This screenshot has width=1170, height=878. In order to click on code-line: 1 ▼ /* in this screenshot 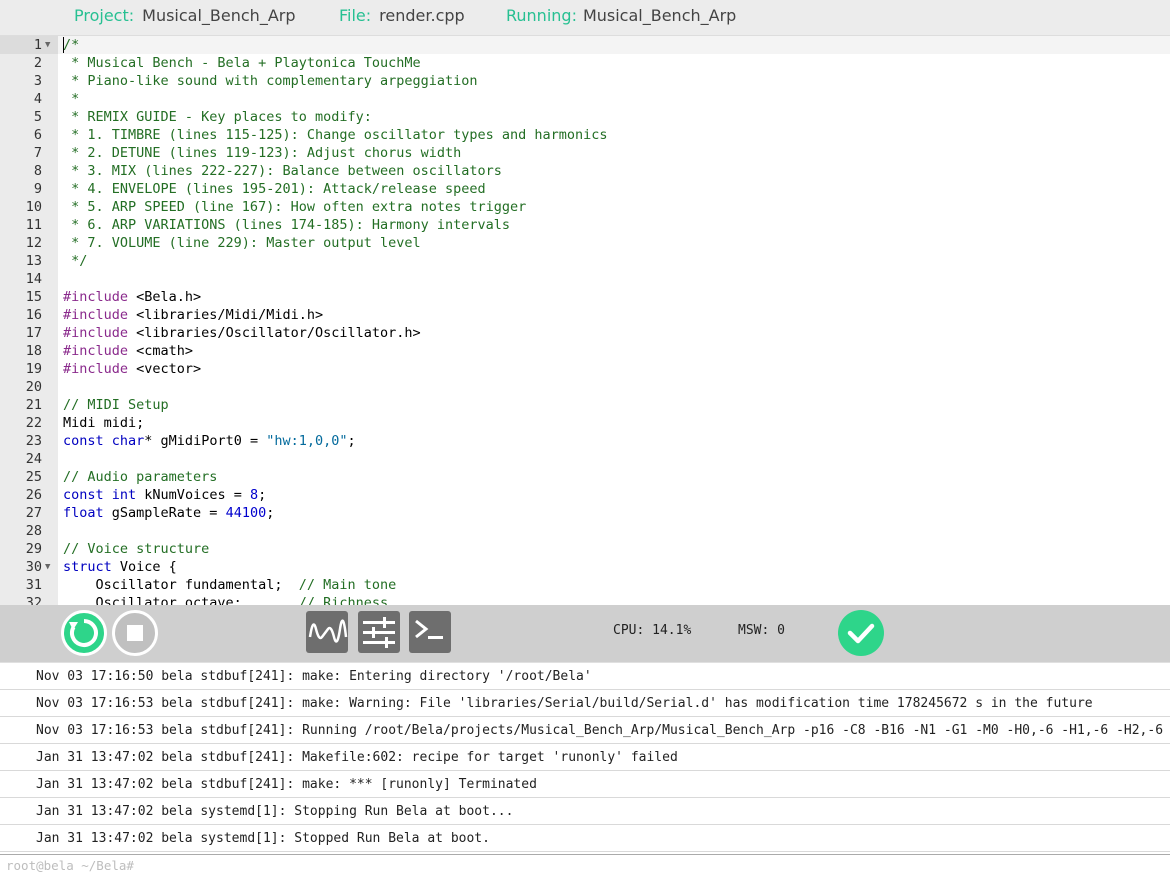, I will do `click(585, 45)`.